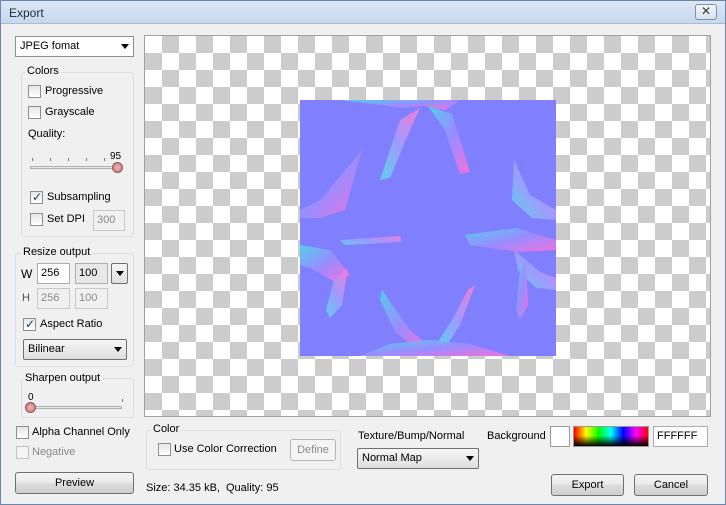  What do you see at coordinates (27, 274) in the screenshot?
I see `width-label: W` at bounding box center [27, 274].